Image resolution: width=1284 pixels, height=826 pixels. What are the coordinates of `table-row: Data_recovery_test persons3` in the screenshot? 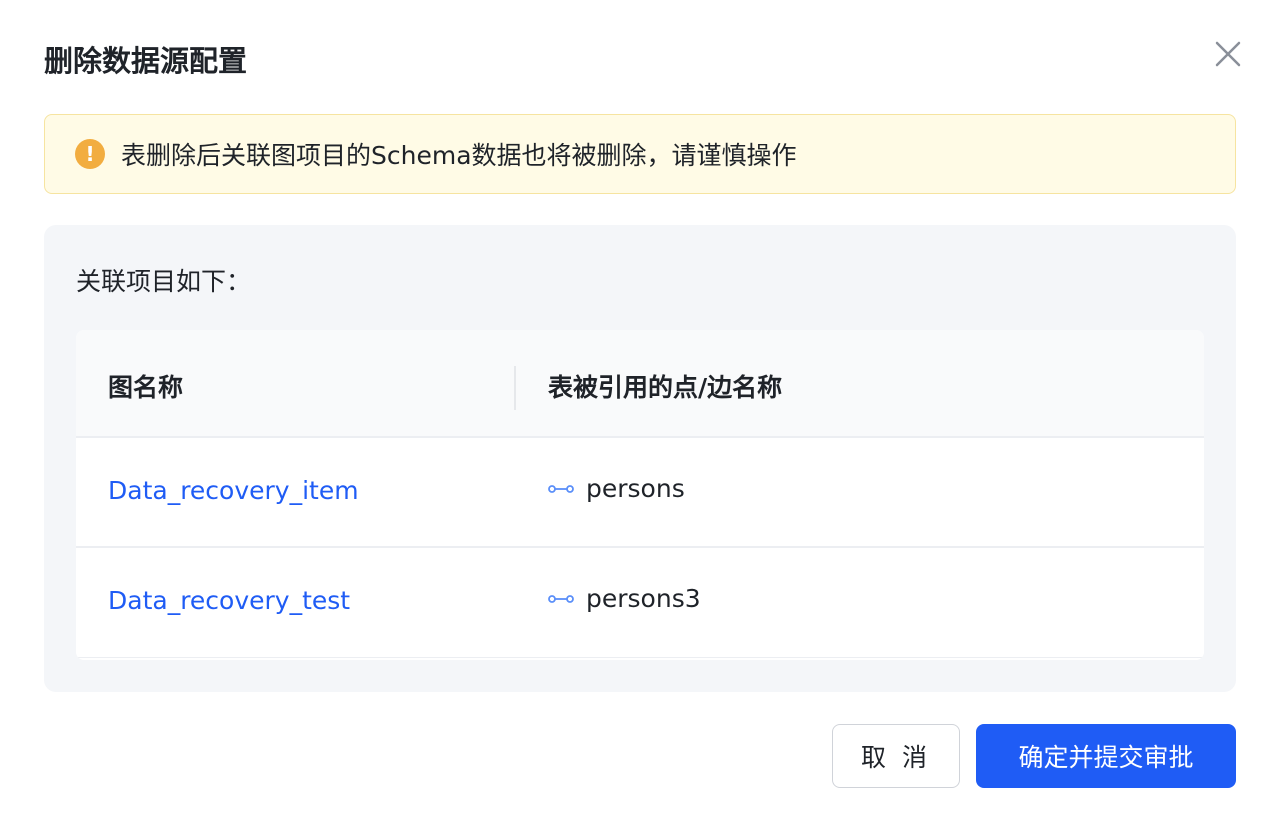 It's located at (640, 603).